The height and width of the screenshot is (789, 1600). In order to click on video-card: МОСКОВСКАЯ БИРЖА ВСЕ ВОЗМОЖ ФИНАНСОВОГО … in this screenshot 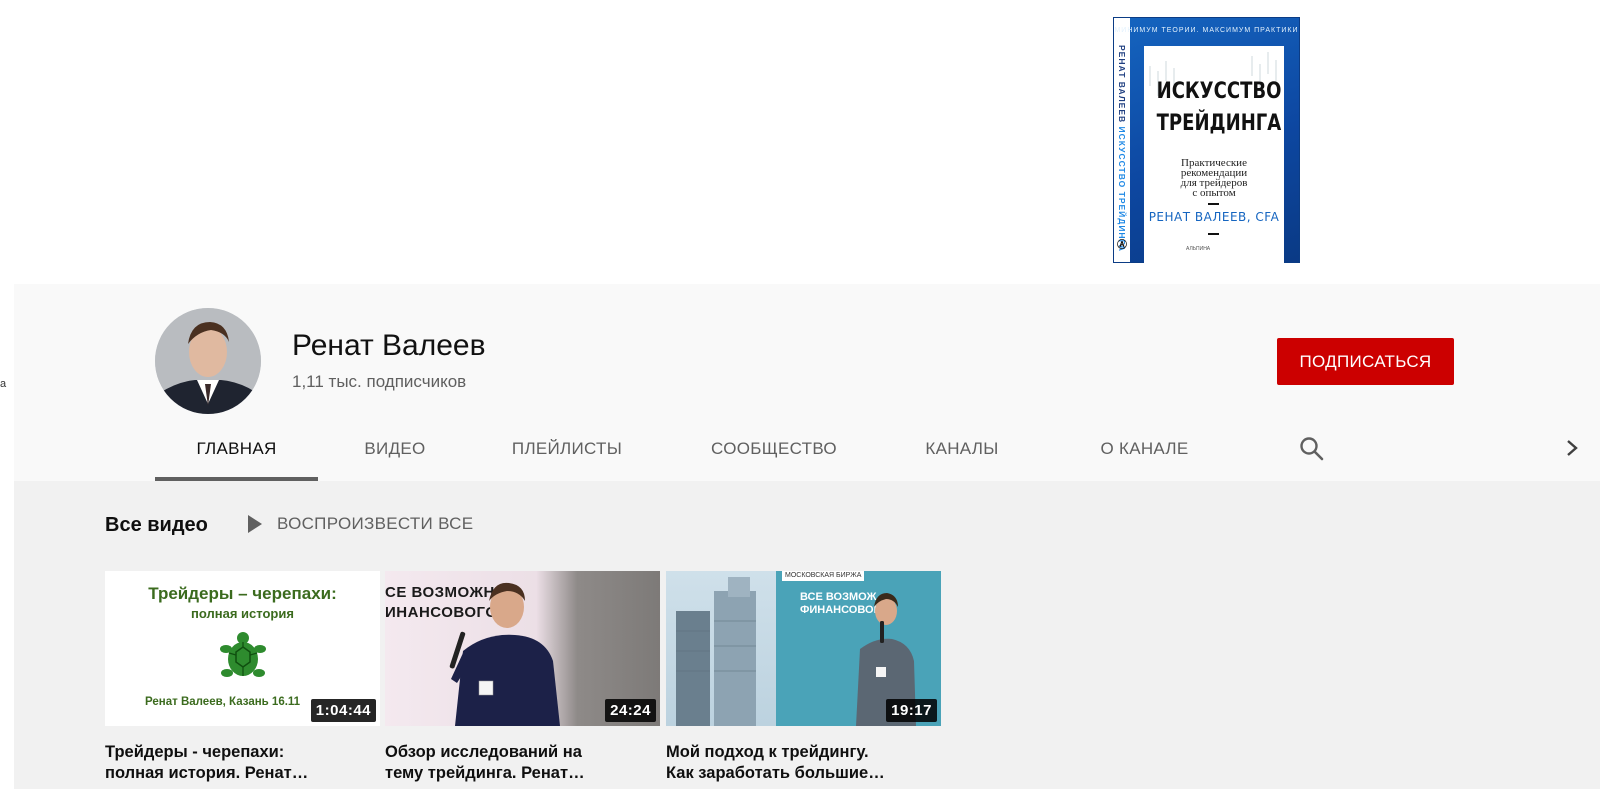, I will do `click(803, 677)`.